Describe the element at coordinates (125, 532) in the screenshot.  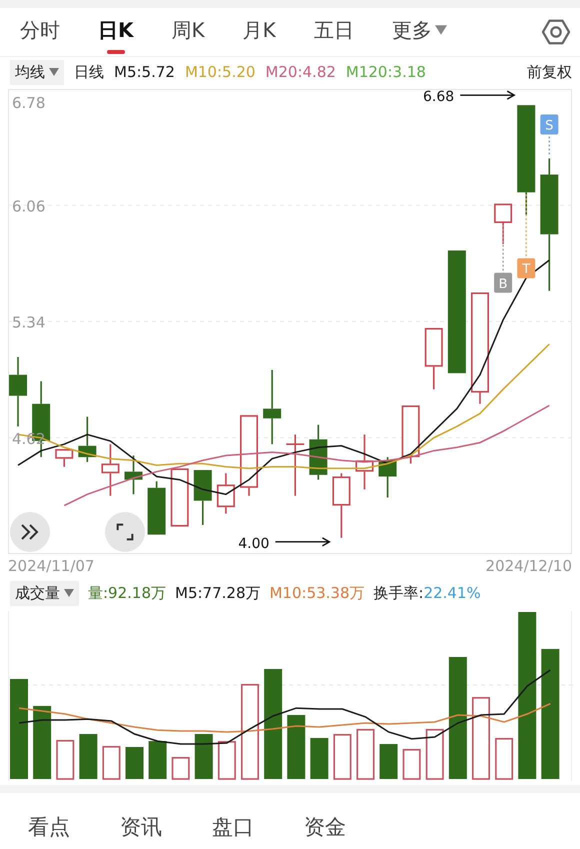
I see `fullscreen-icon` at that location.